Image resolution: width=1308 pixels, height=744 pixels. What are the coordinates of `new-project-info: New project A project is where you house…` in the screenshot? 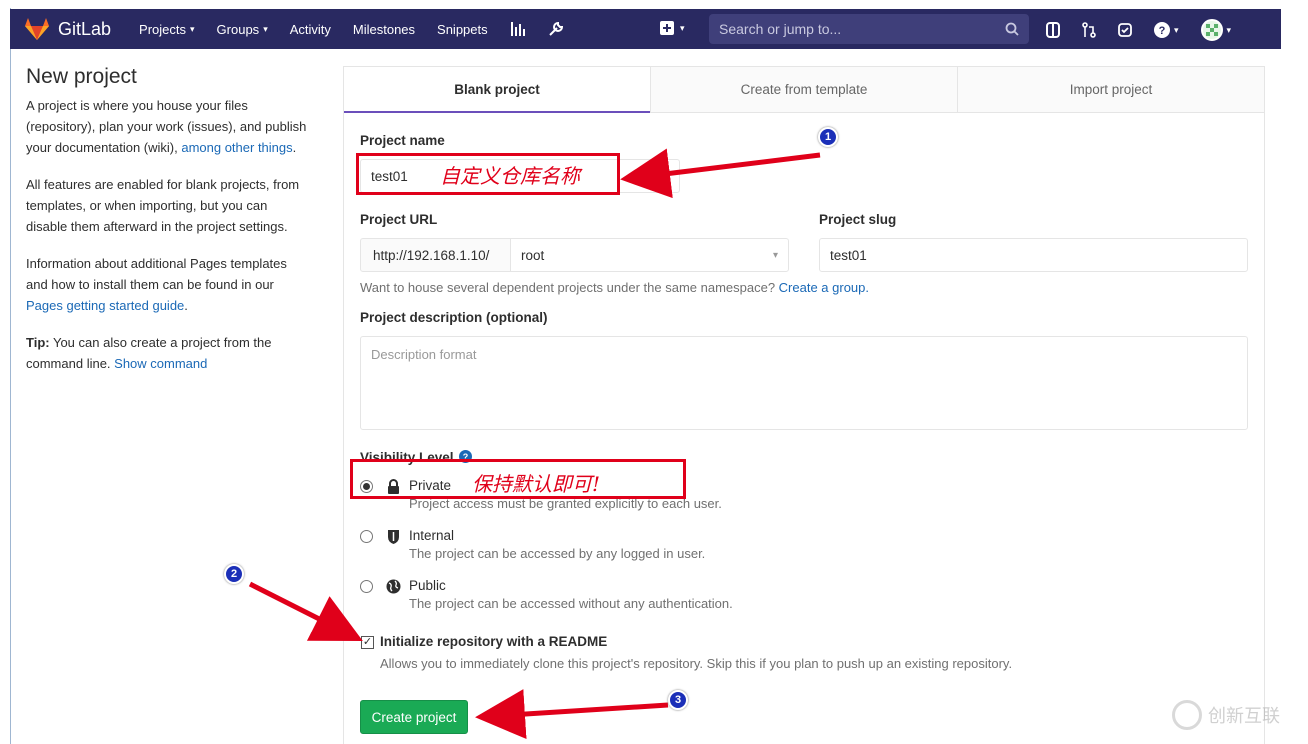 It's located at (168, 228).